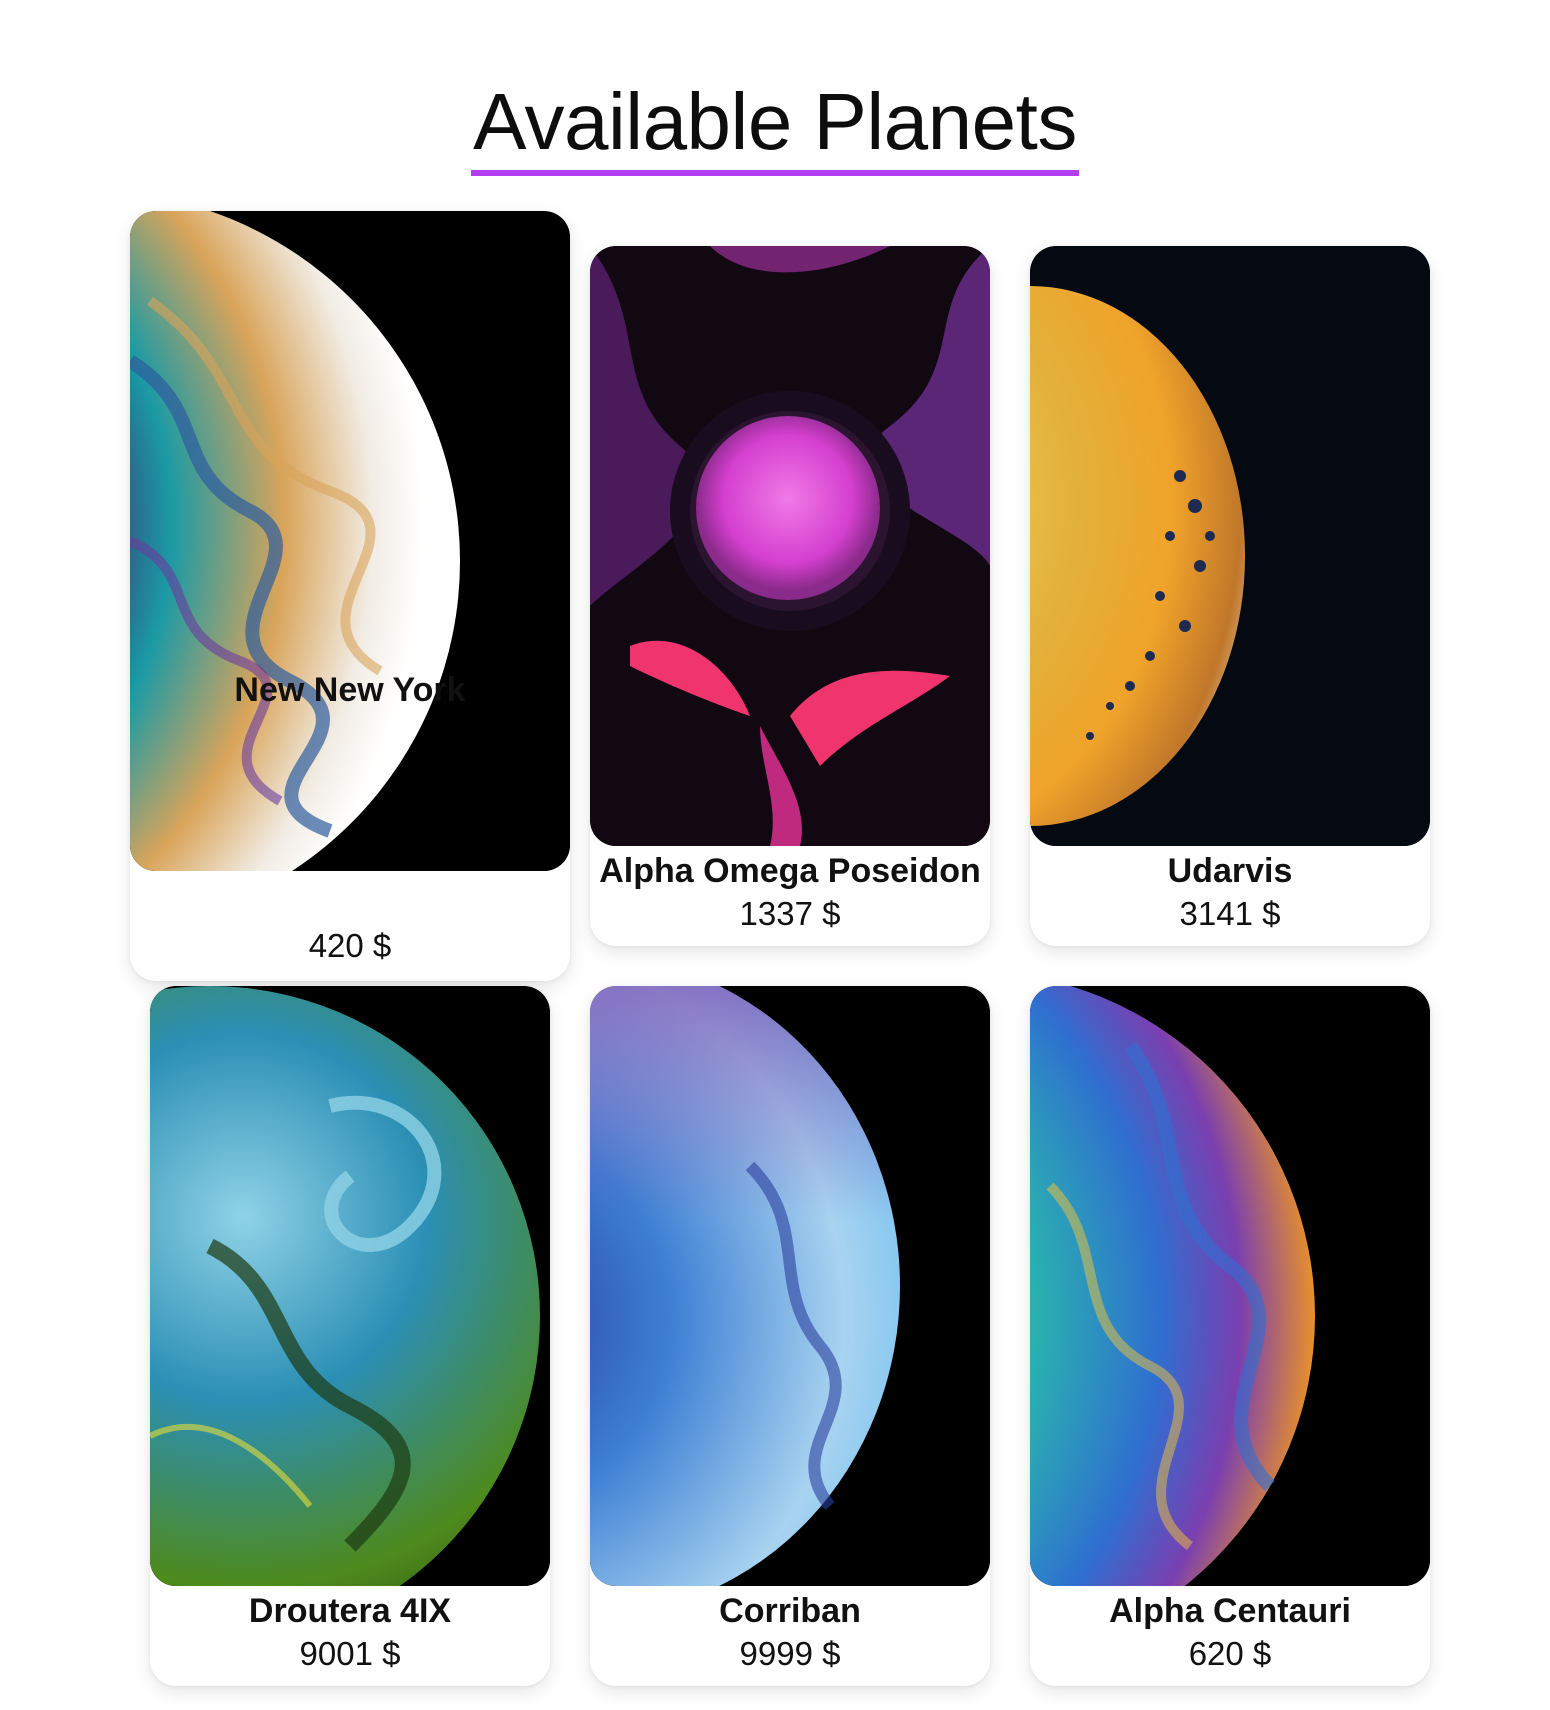 This screenshot has width=1550, height=1710. I want to click on planet-card-udarvis: Udarvis 3141 $, so click(1230, 596).